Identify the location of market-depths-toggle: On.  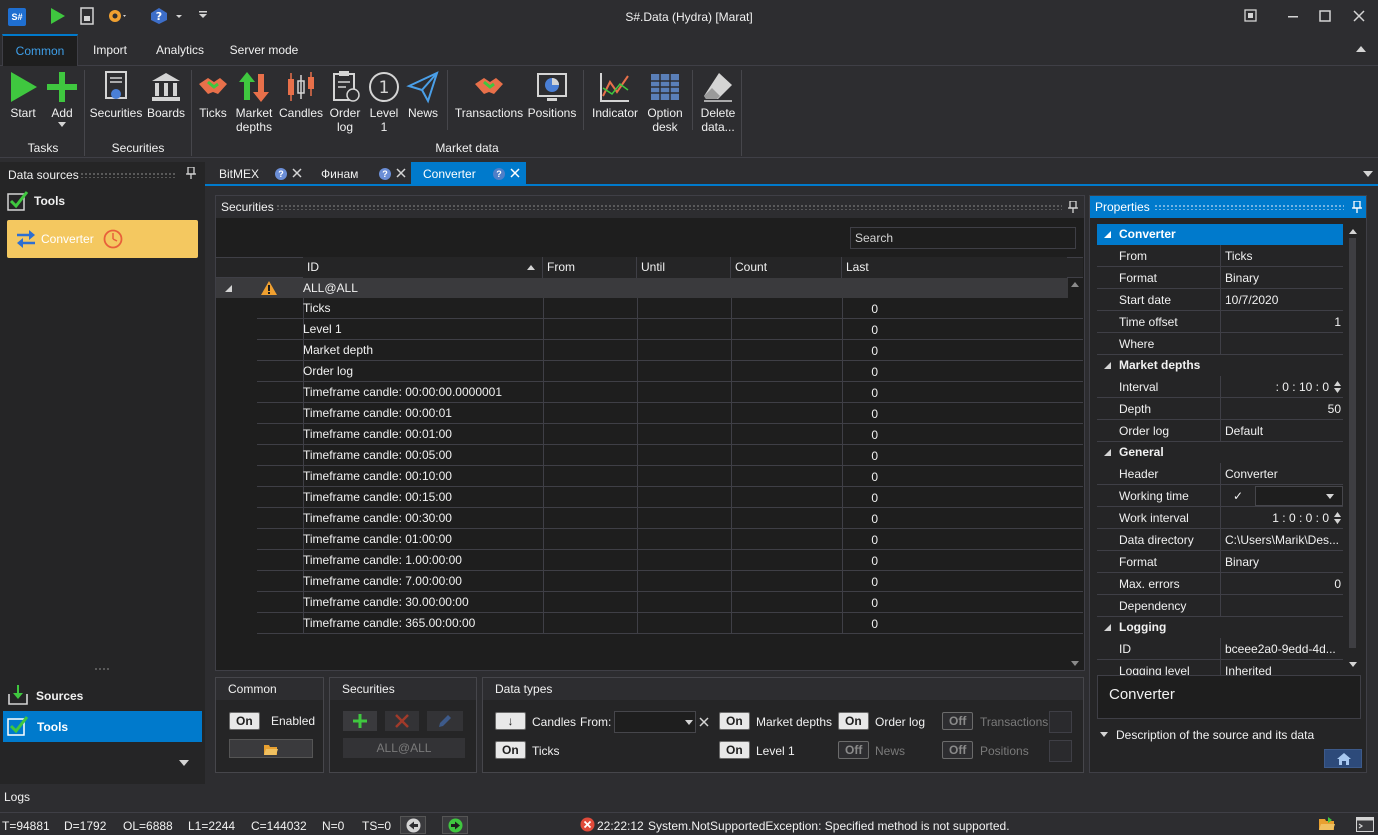
(734, 721).